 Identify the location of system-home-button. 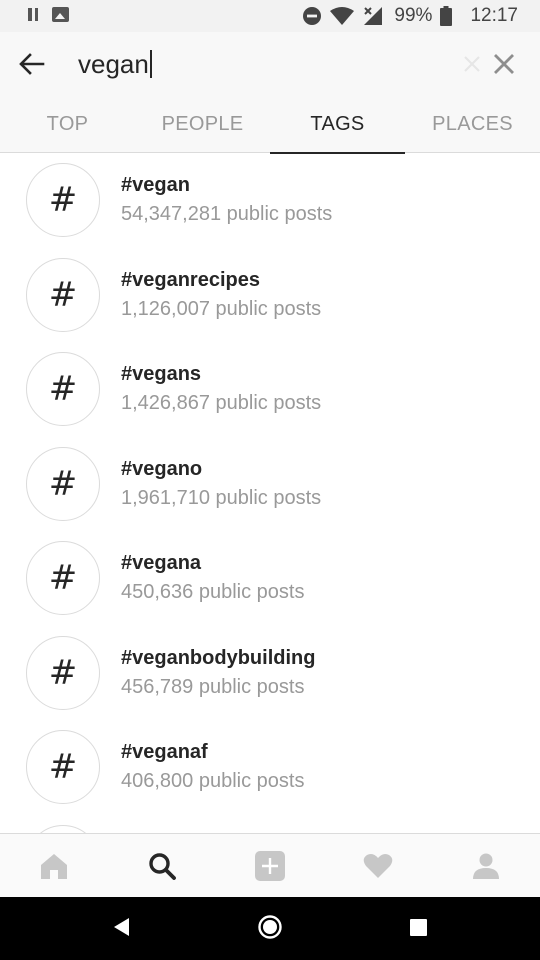
(270, 927).